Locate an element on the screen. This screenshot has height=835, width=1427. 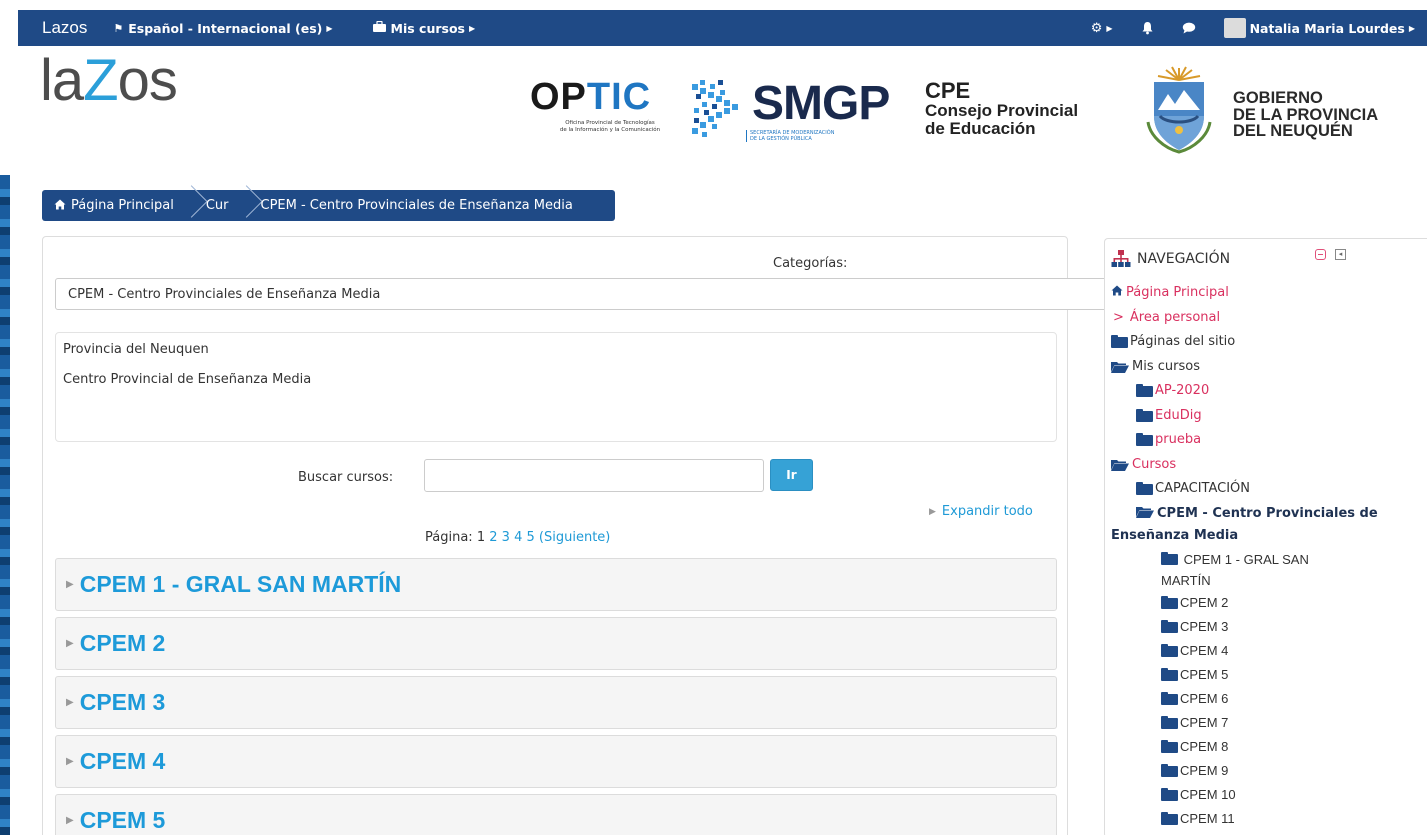
language-menu: ⚑ Español - Internacional (es) ▶ is located at coordinates (222, 28).